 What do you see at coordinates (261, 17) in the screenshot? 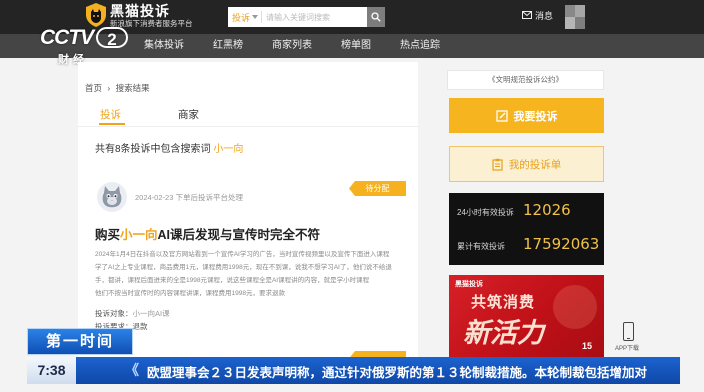
I see `search-divider` at bounding box center [261, 17].